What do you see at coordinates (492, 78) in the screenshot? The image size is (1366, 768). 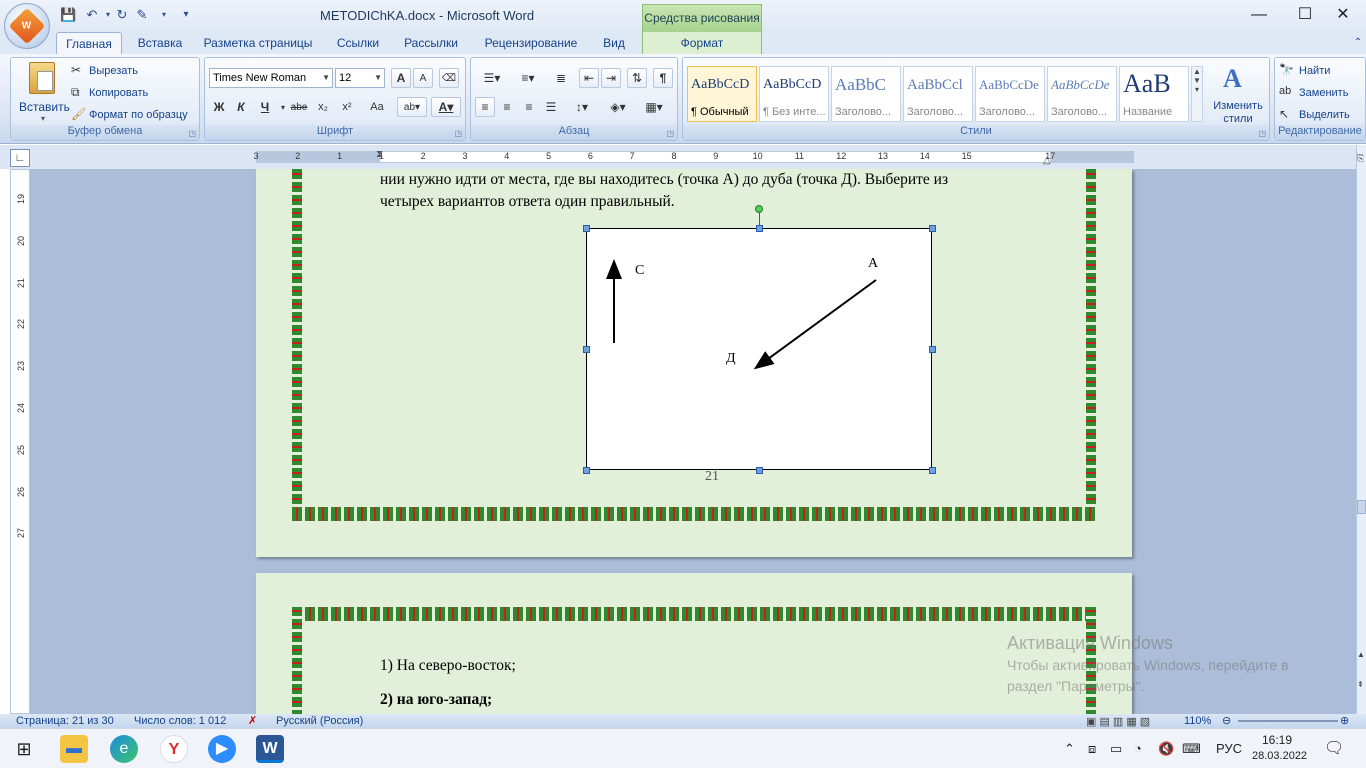 I see `bullets-icon: ☰▾` at bounding box center [492, 78].